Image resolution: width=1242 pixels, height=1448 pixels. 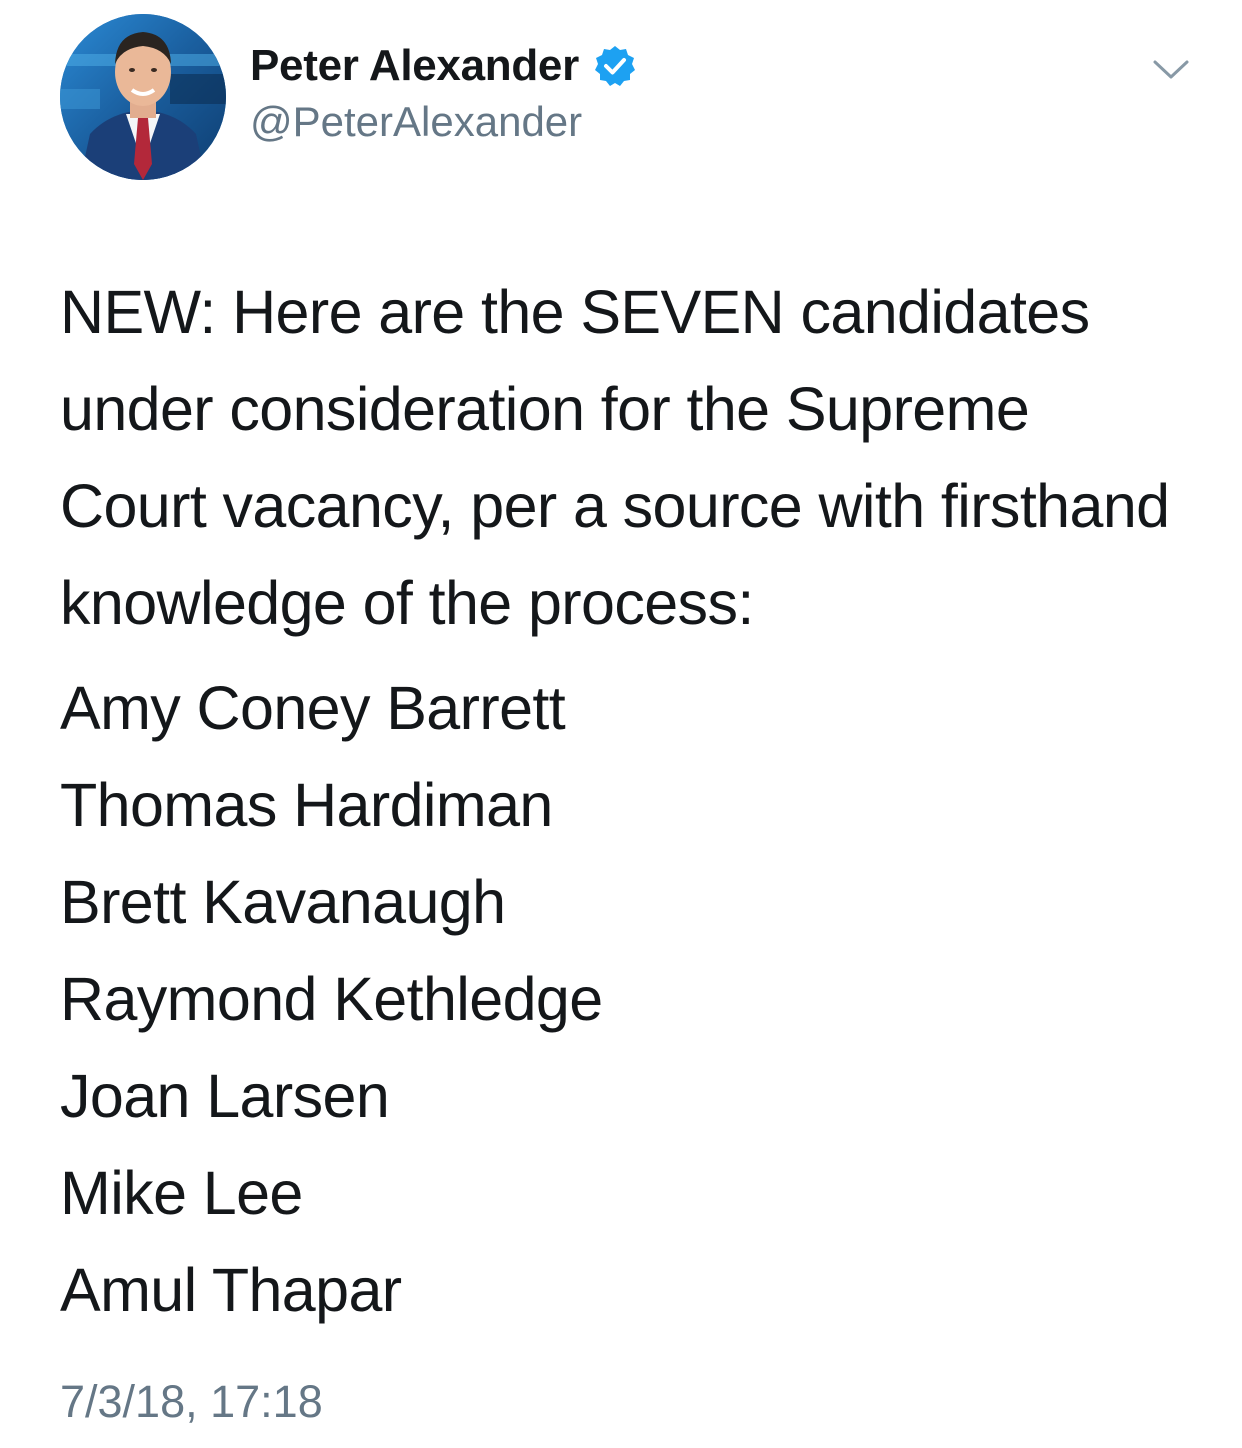 I want to click on list-item: Thomas Hardiman, so click(x=306, y=805).